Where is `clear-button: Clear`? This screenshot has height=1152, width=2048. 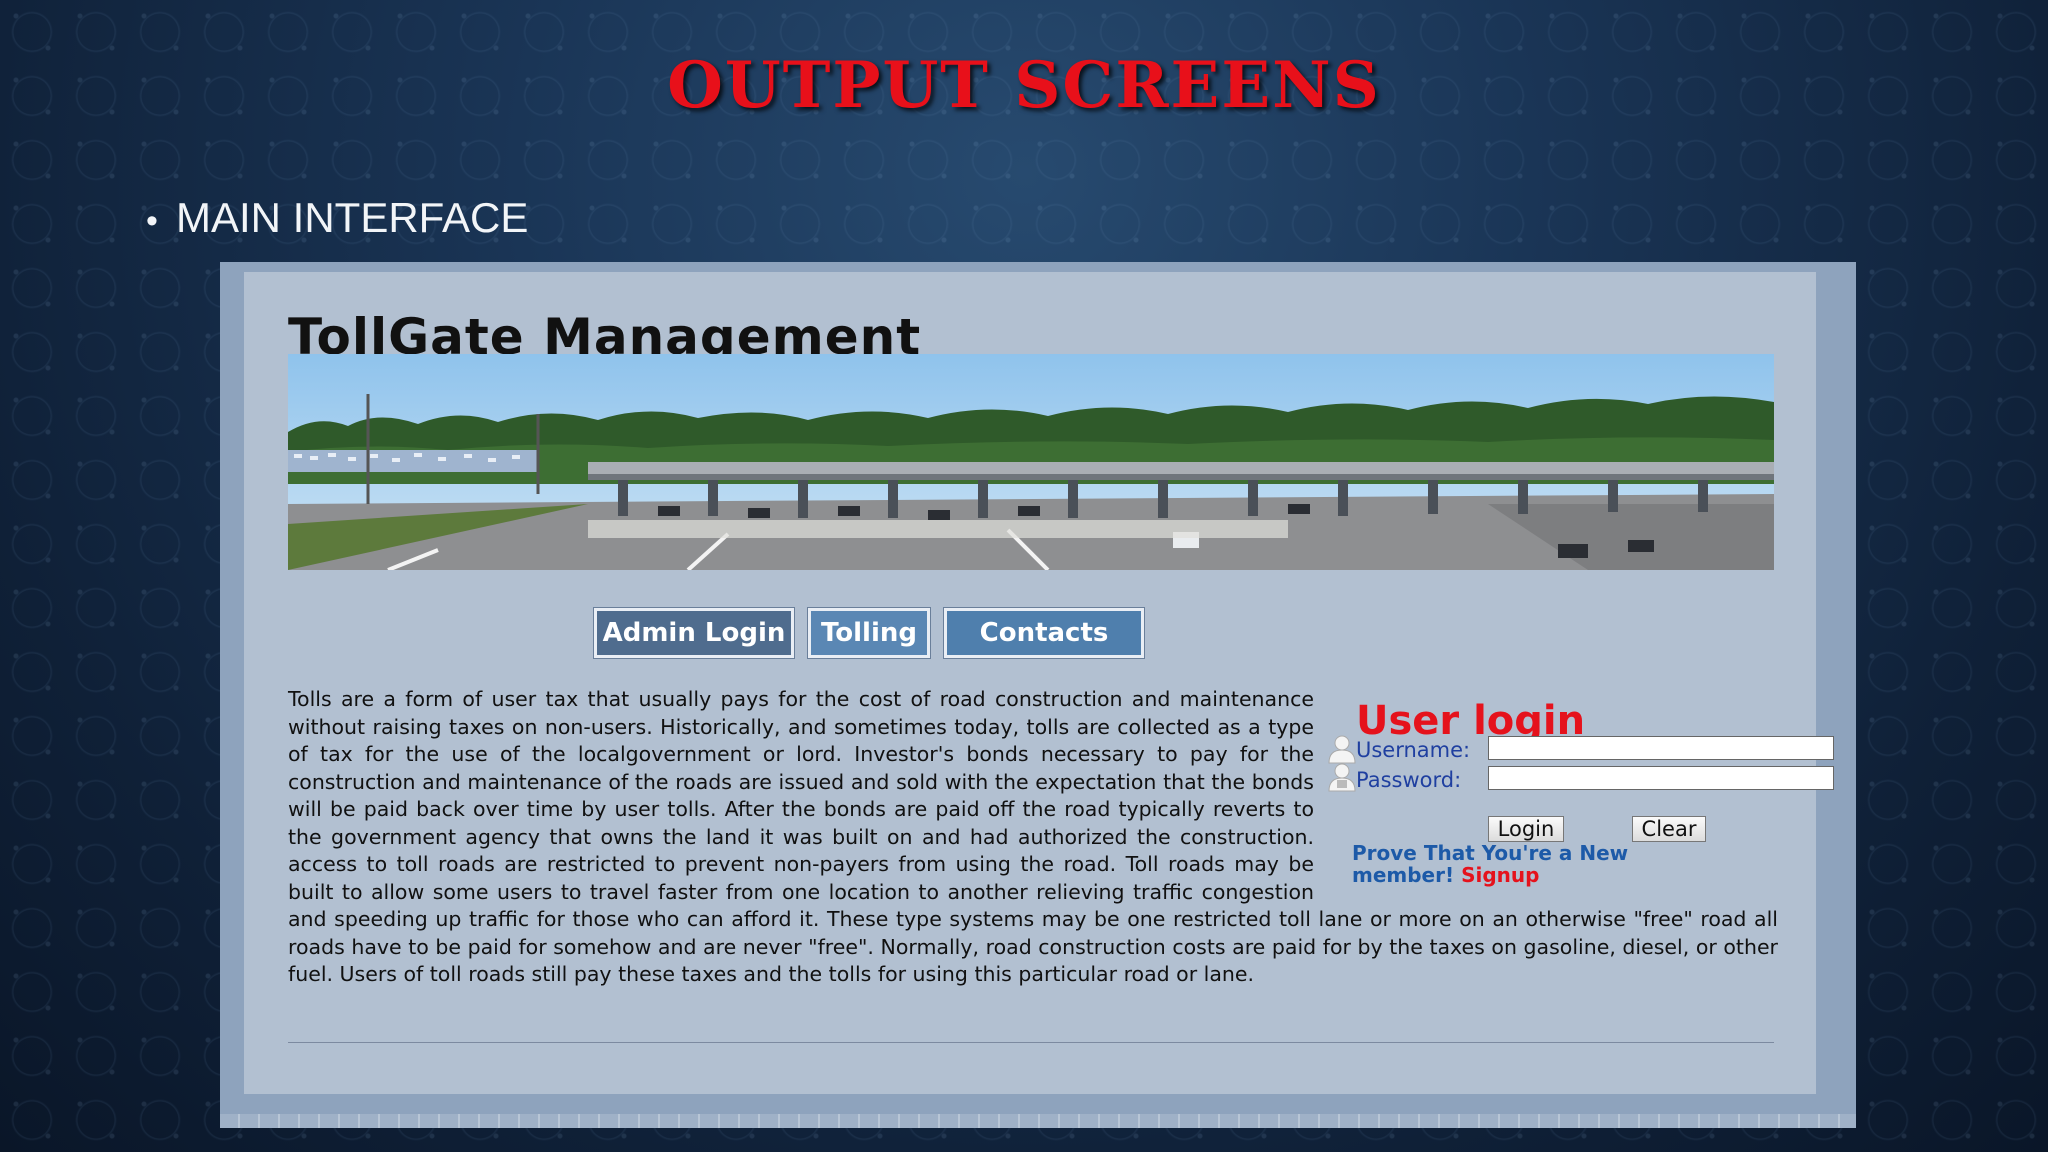 clear-button: Clear is located at coordinates (1669, 829).